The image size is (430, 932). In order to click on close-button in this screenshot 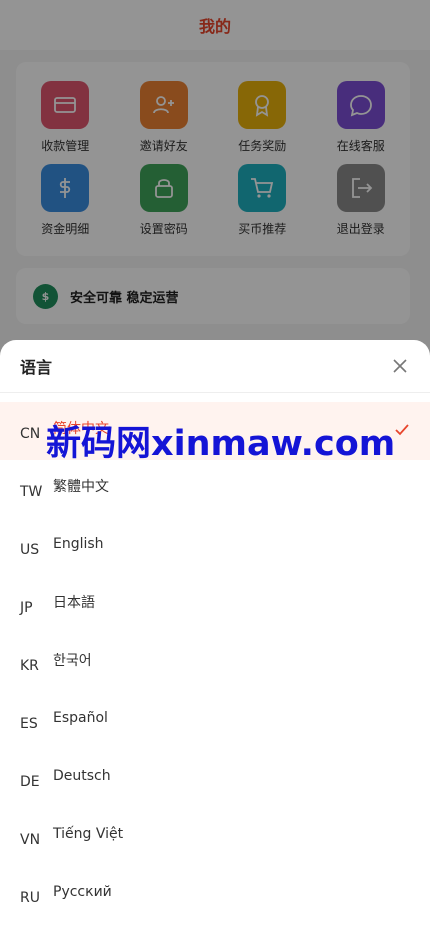, I will do `click(400, 366)`.